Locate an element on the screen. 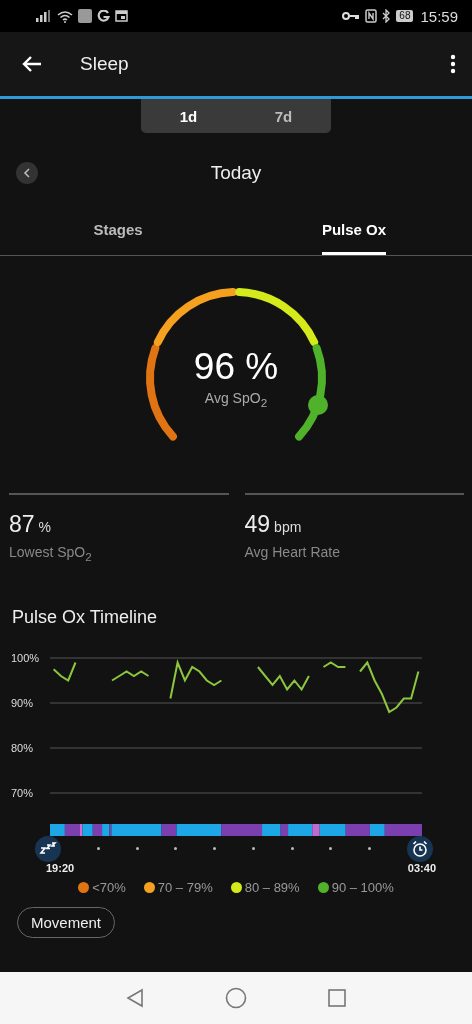 The image size is (472, 1024). legend-label: <70% is located at coordinates (109, 887).